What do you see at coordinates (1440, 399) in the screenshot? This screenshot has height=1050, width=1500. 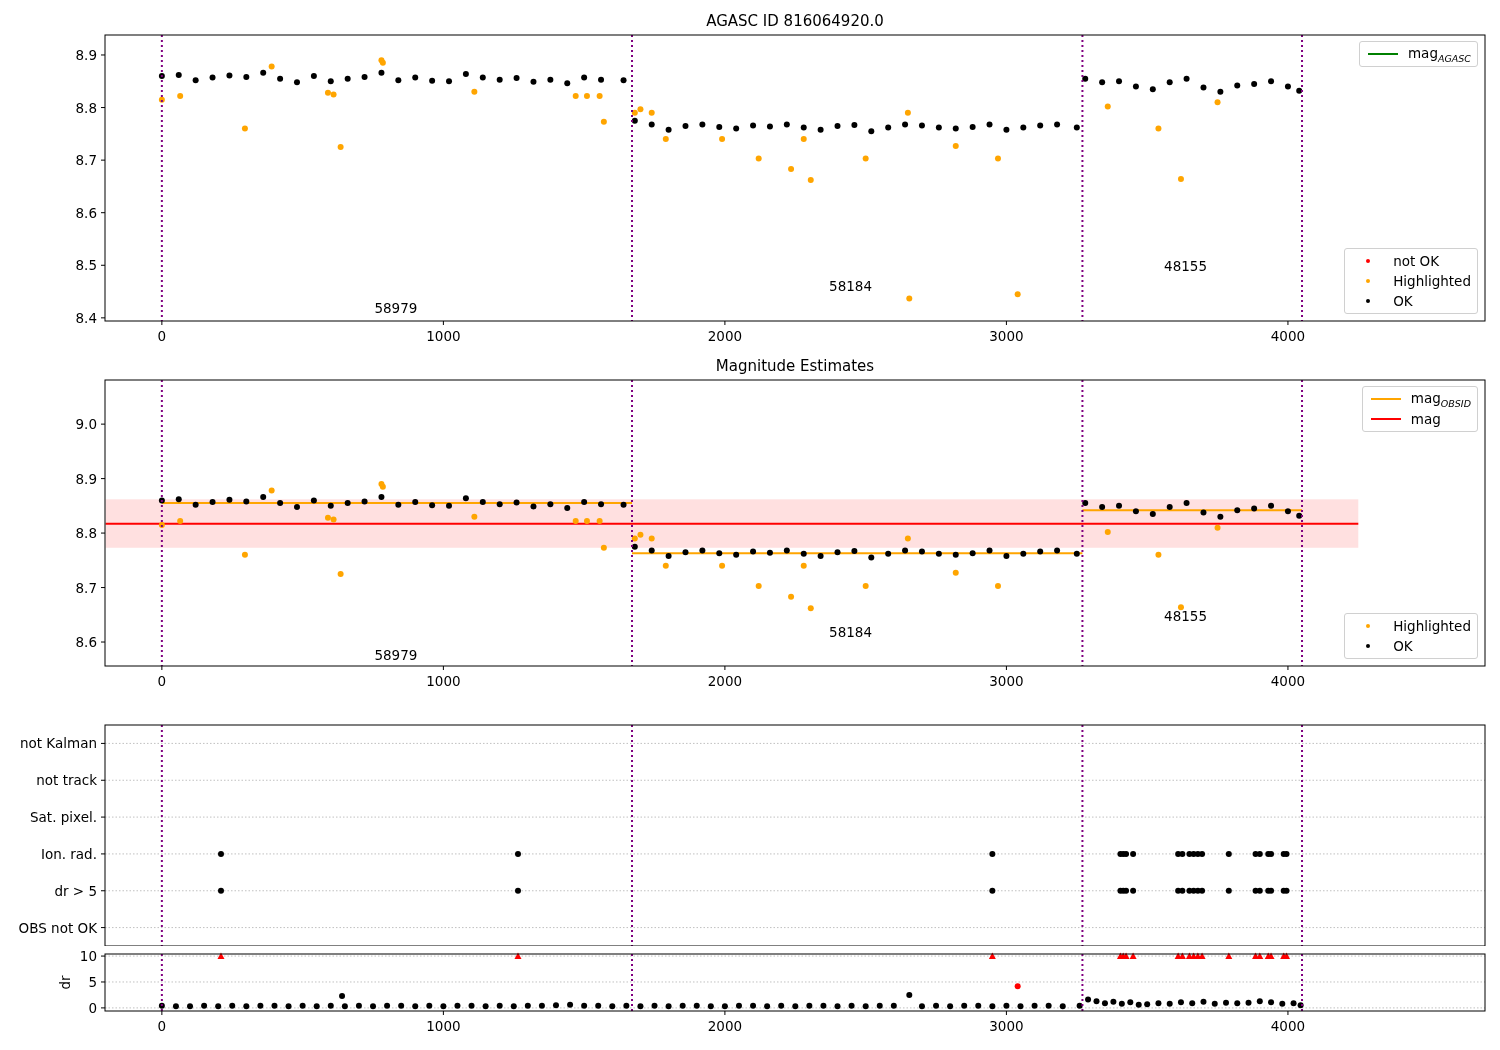 I see `legend-label: mag$_{OBSID}$` at bounding box center [1440, 399].